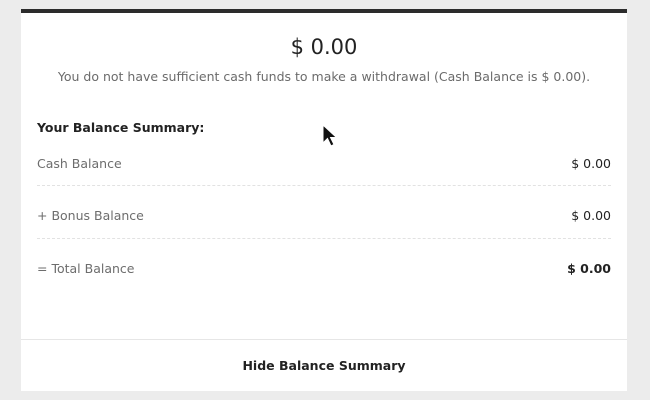  I want to click on withdrawal-amount: $ 0.00, so click(324, 47).